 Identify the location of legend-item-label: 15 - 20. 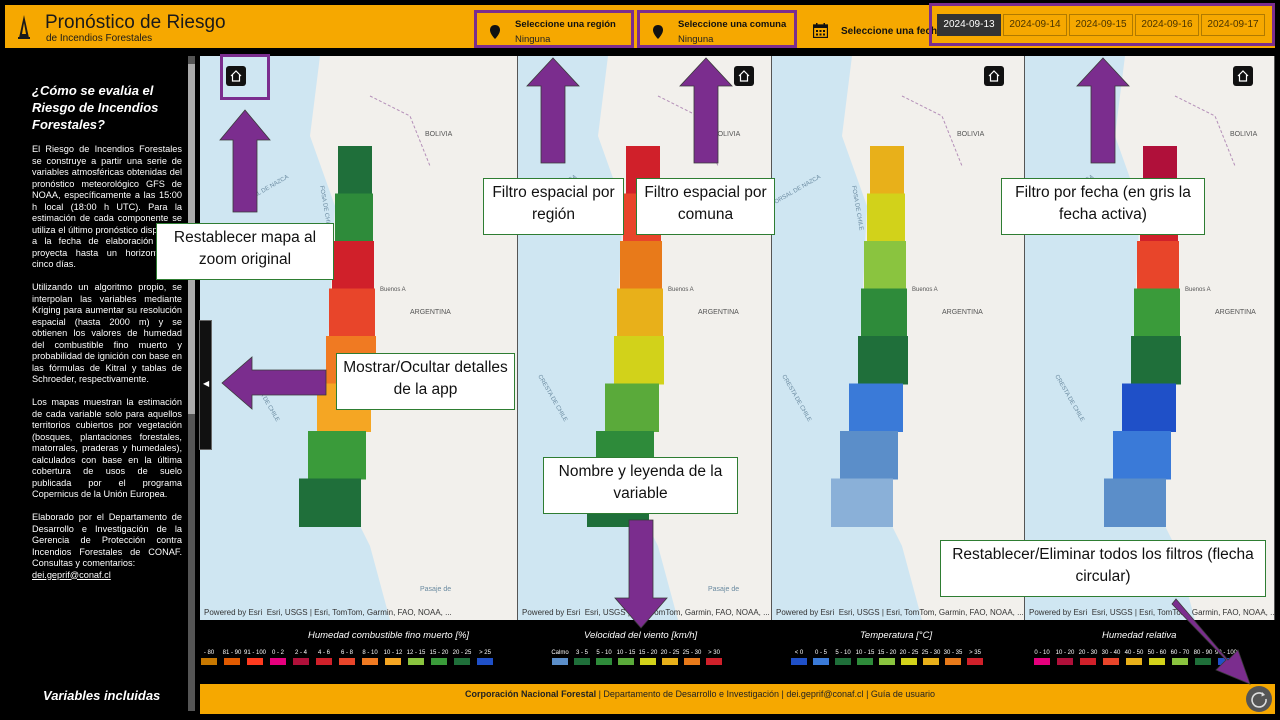
(887, 653).